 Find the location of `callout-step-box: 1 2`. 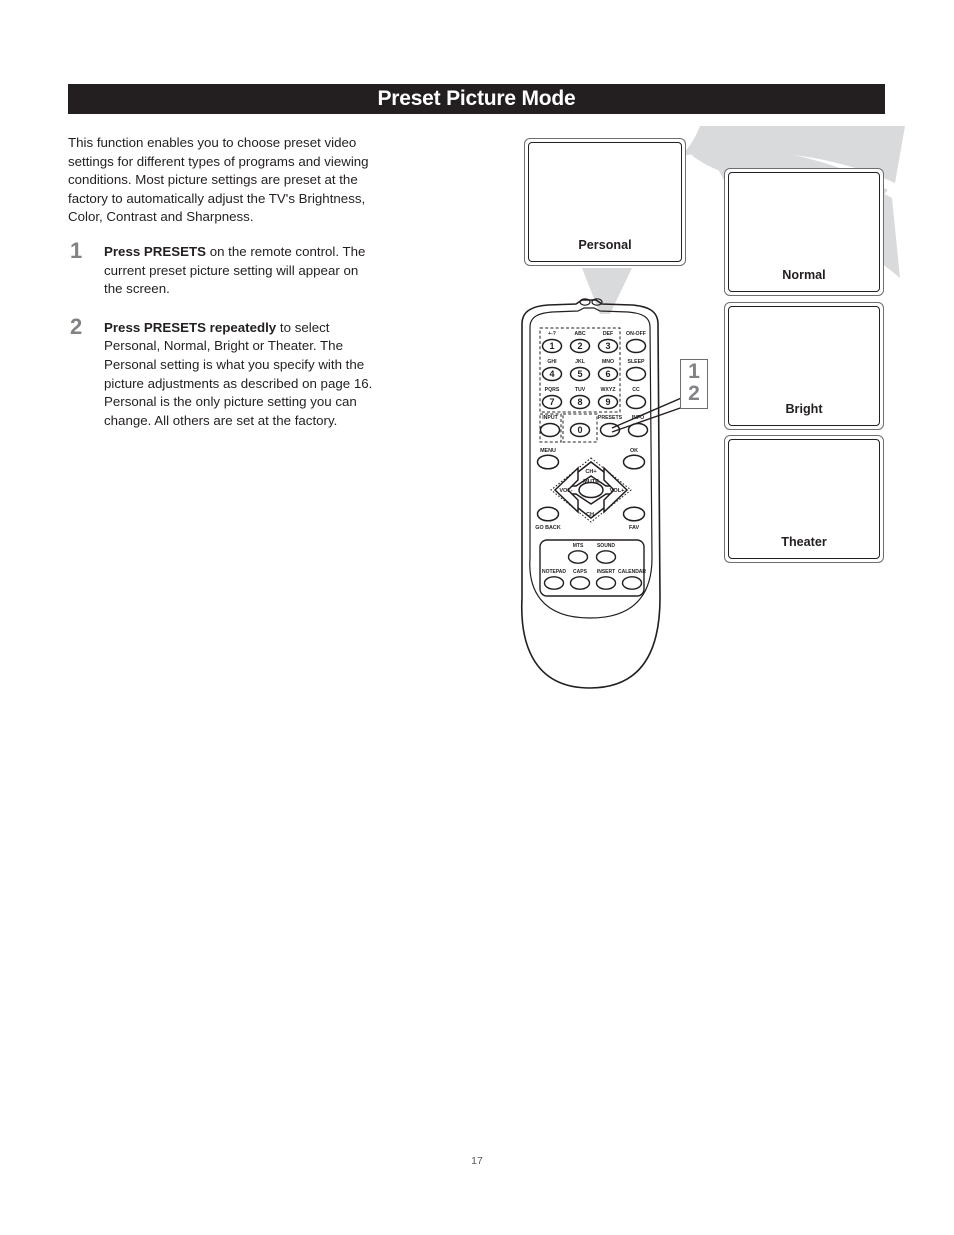

callout-step-box: 1 2 is located at coordinates (694, 384).